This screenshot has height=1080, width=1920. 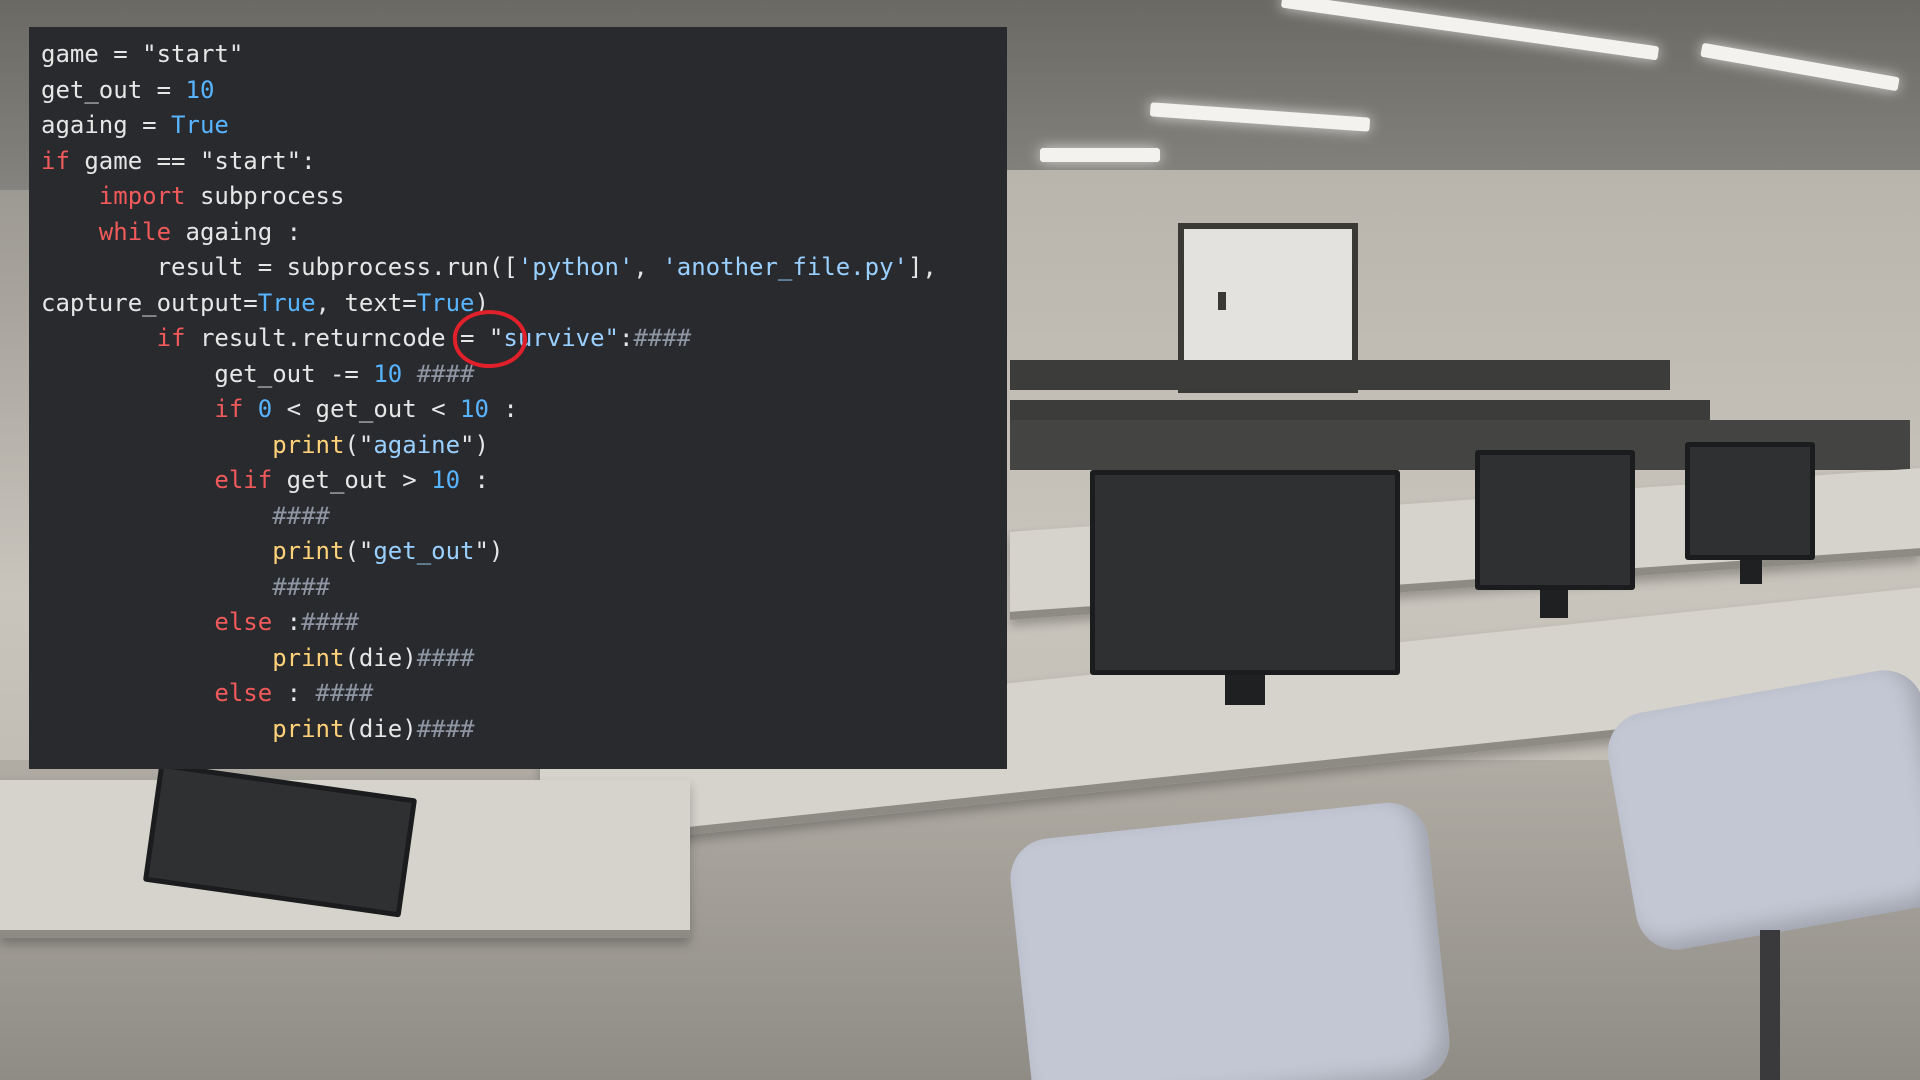 I want to click on code-token: get_out =, so click(x=113, y=89).